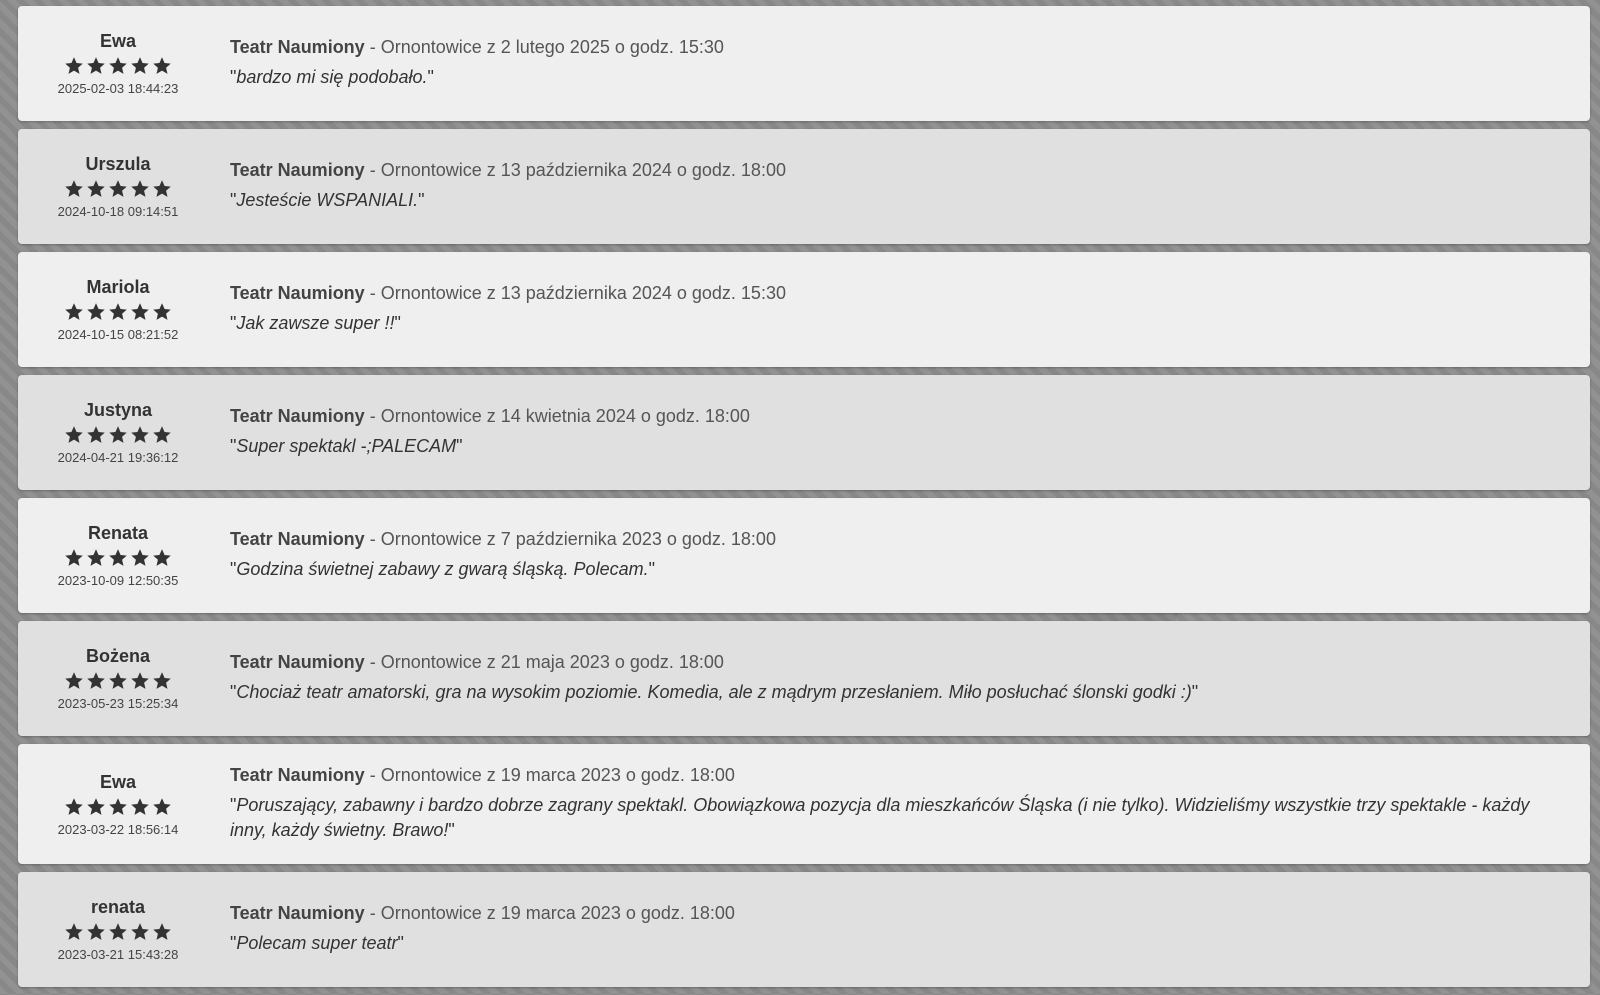 The width and height of the screenshot is (1600, 995). What do you see at coordinates (118, 533) in the screenshot?
I see `reviewer-name: Renata` at bounding box center [118, 533].